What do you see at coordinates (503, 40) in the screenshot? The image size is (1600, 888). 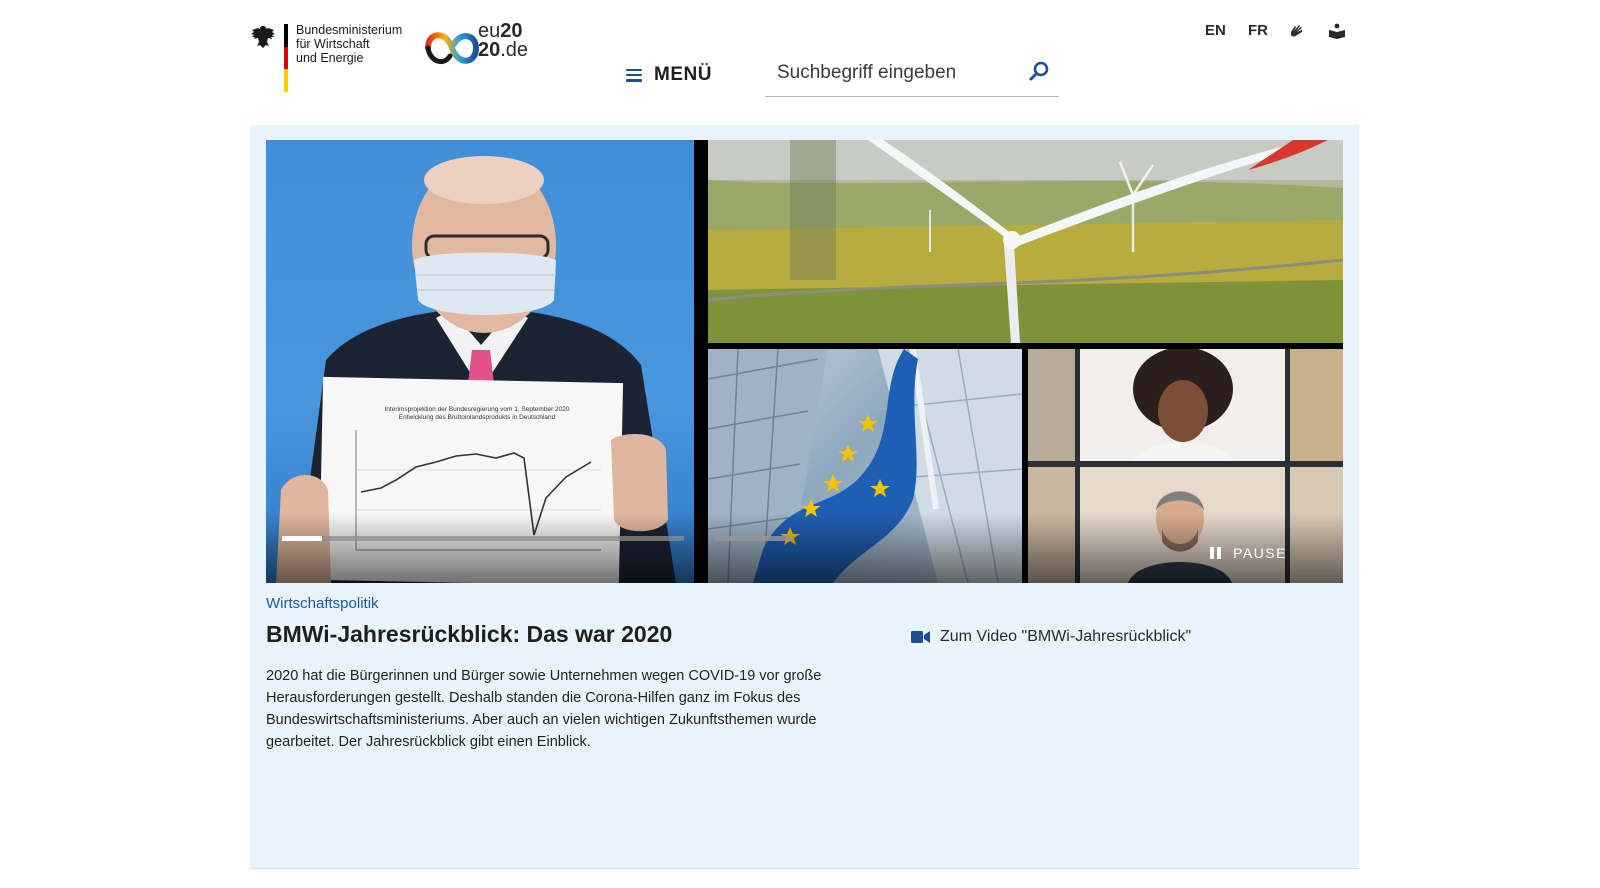 I see `eu2020-wordmark: eu20 20.de` at bounding box center [503, 40].